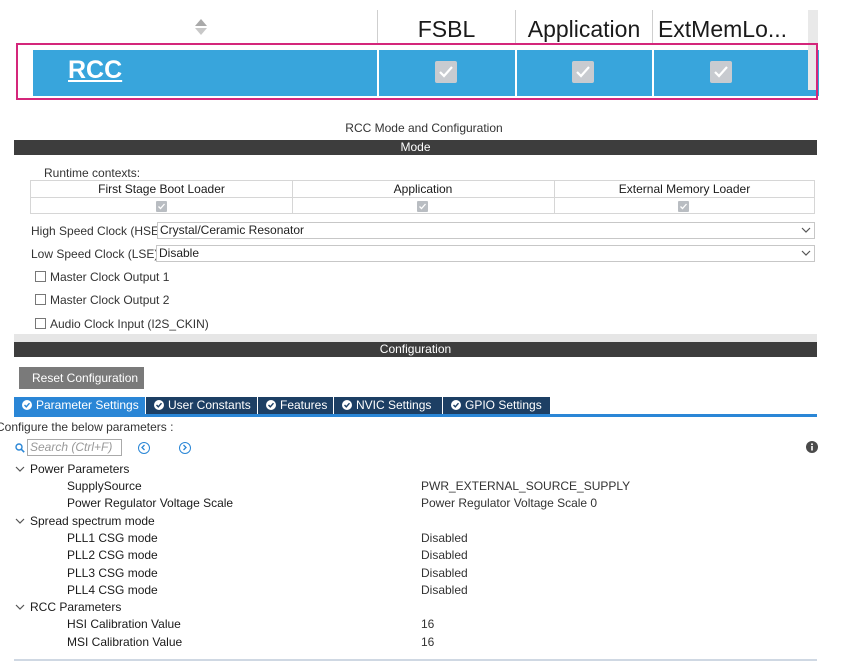  Describe the element at coordinates (97, 231) in the screenshot. I see `hse-label: High Speed Clock (HSE)` at that location.